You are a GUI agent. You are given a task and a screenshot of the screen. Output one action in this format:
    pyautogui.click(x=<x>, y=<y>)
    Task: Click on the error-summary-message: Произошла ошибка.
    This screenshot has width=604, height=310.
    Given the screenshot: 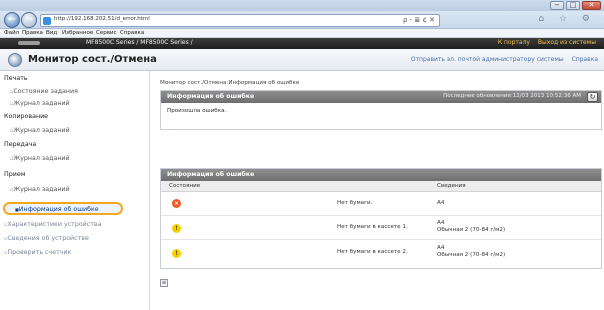 What is the action you would take?
    pyautogui.click(x=197, y=111)
    